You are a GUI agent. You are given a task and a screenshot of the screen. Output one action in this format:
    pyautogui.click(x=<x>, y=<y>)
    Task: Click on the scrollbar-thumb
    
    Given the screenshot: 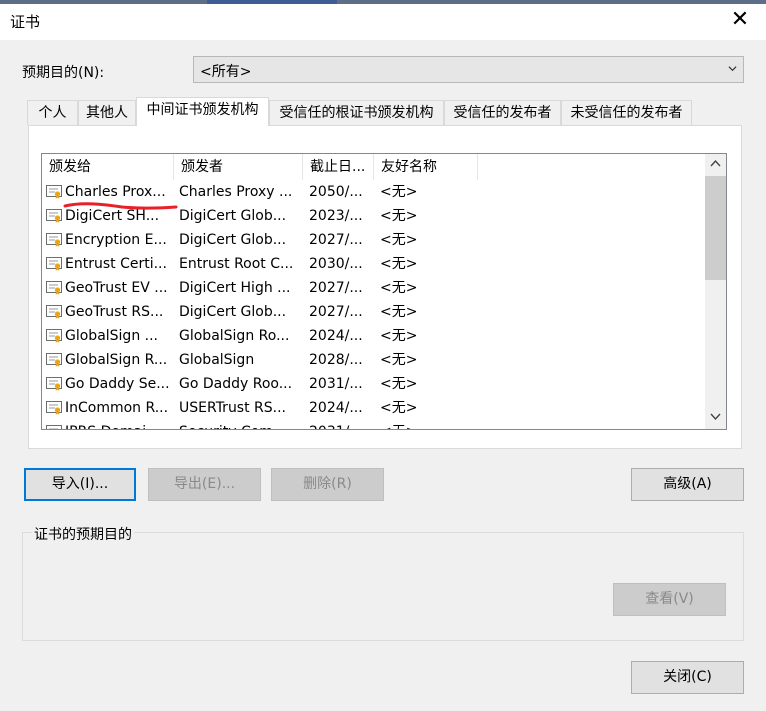 What is the action you would take?
    pyautogui.click(x=715, y=228)
    